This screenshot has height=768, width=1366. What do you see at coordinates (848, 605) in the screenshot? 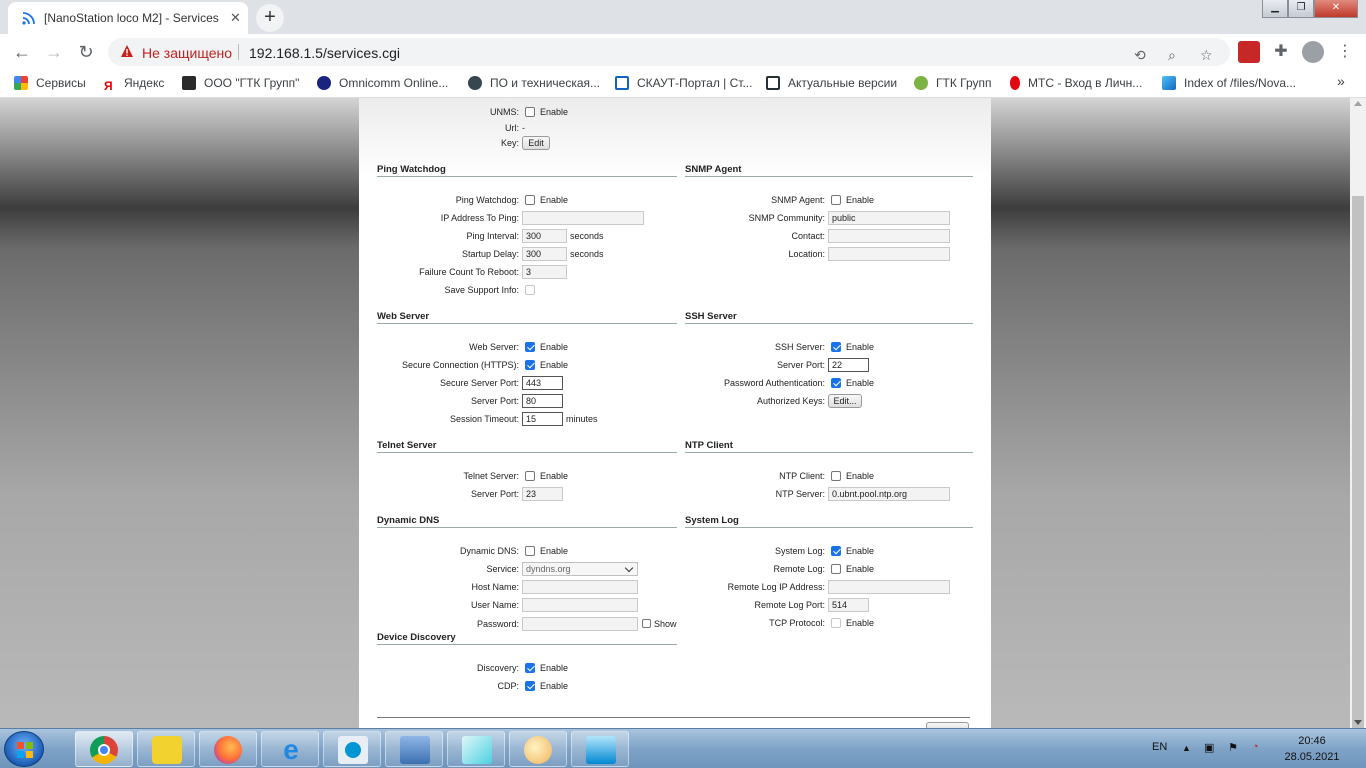
I see `remote-log-port-input` at bounding box center [848, 605].